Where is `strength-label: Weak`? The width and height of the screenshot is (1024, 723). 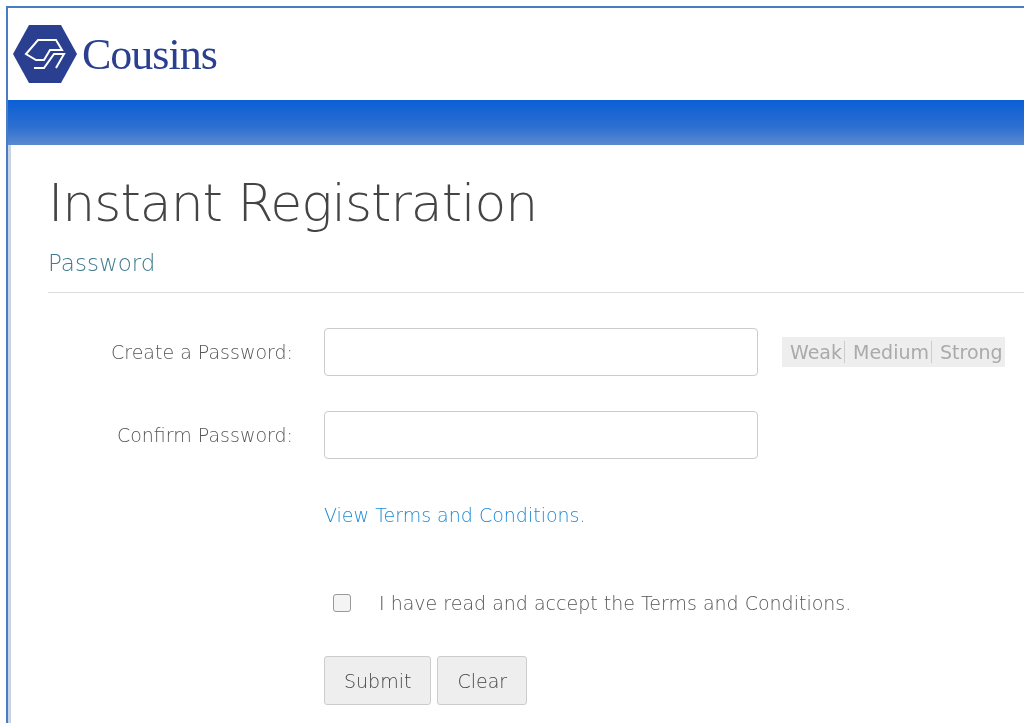 strength-label: Weak is located at coordinates (816, 352).